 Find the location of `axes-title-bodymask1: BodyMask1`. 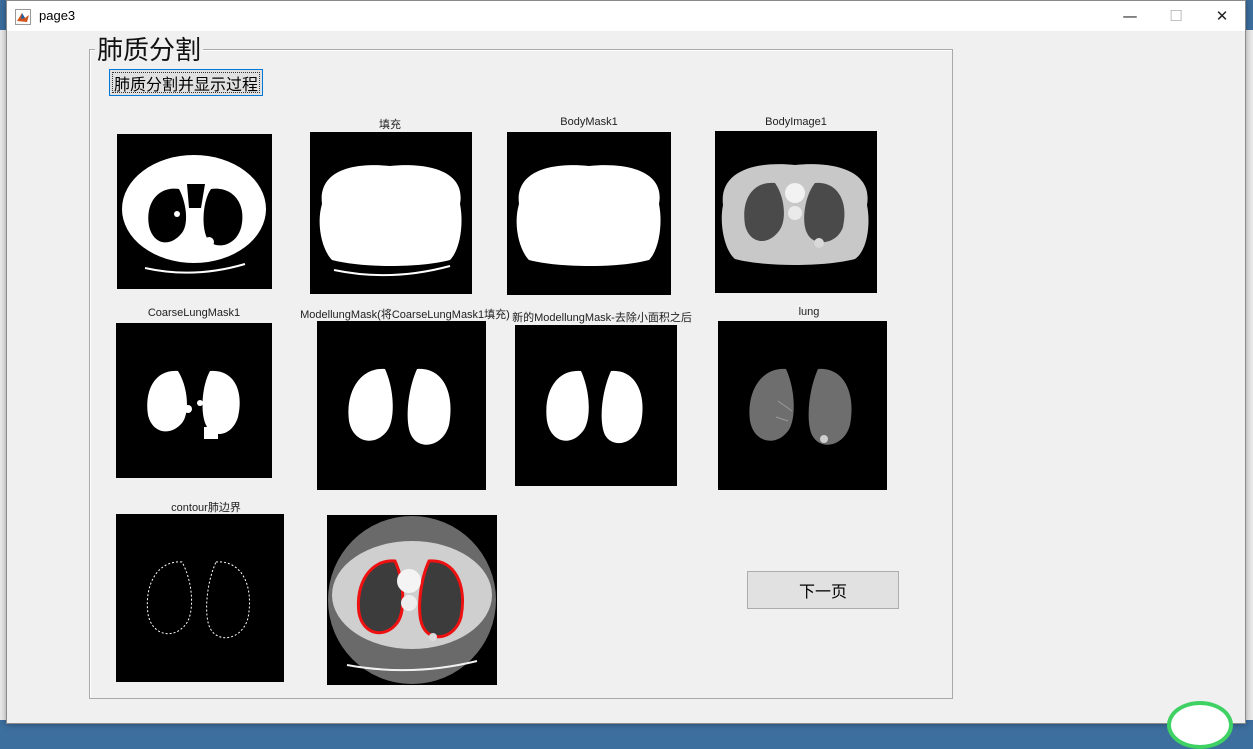

axes-title-bodymask1: BodyMask1 is located at coordinates (589, 122).